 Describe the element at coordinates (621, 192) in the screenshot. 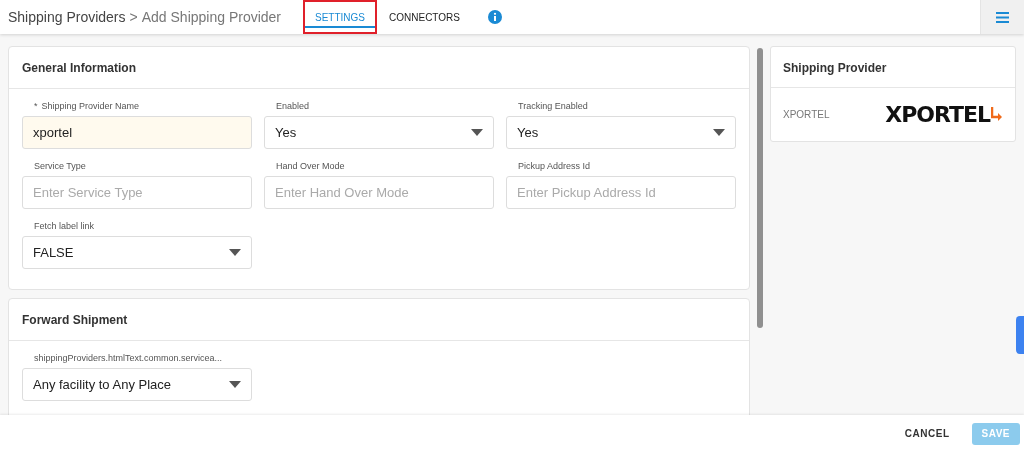

I see `input-field: Enter Pickup Address Id` at that location.